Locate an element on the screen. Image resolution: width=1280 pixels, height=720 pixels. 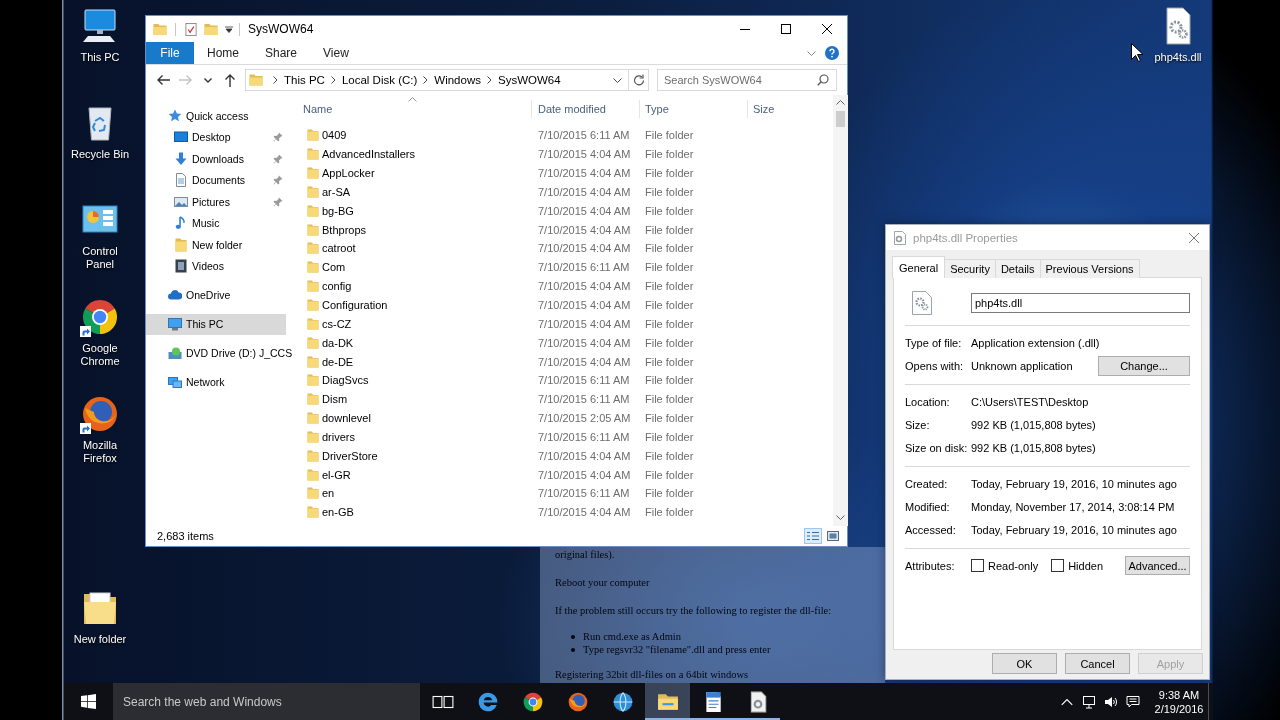
checkbox-label: Hidden is located at coordinates (1085, 565).